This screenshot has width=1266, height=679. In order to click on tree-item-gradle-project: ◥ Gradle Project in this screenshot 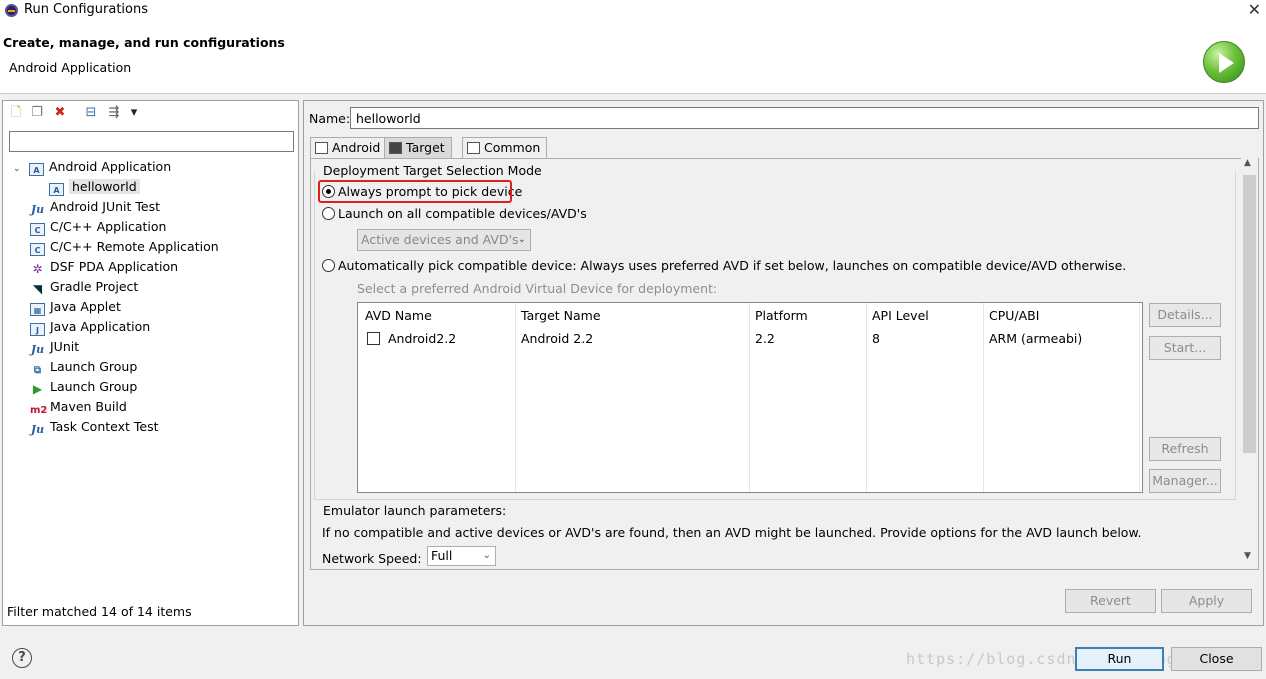, I will do `click(84, 287)`.